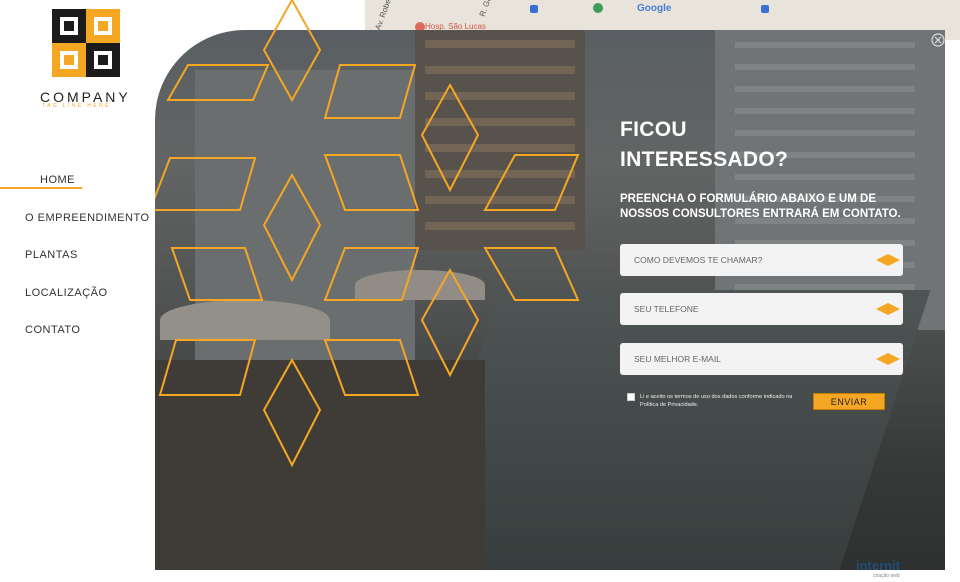  I want to click on google-logo: Google, so click(654, 8).